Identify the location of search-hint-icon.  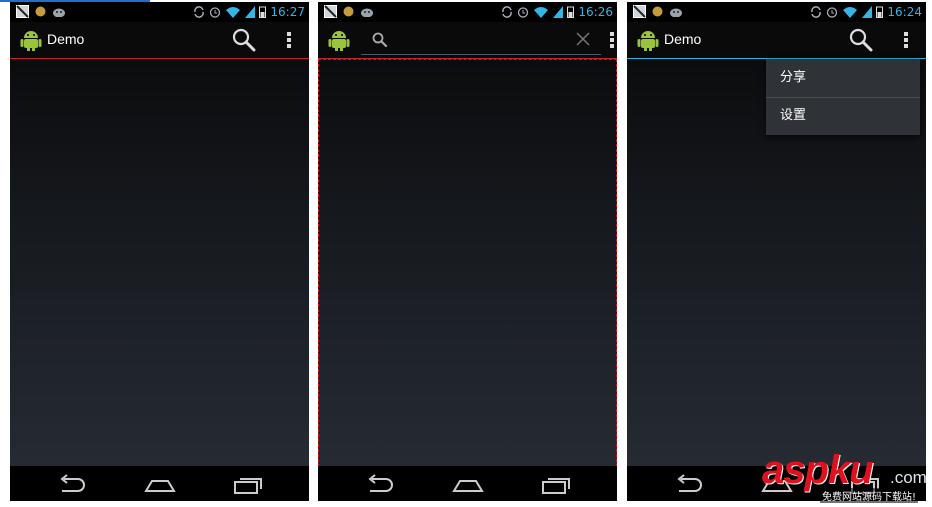
(380, 40).